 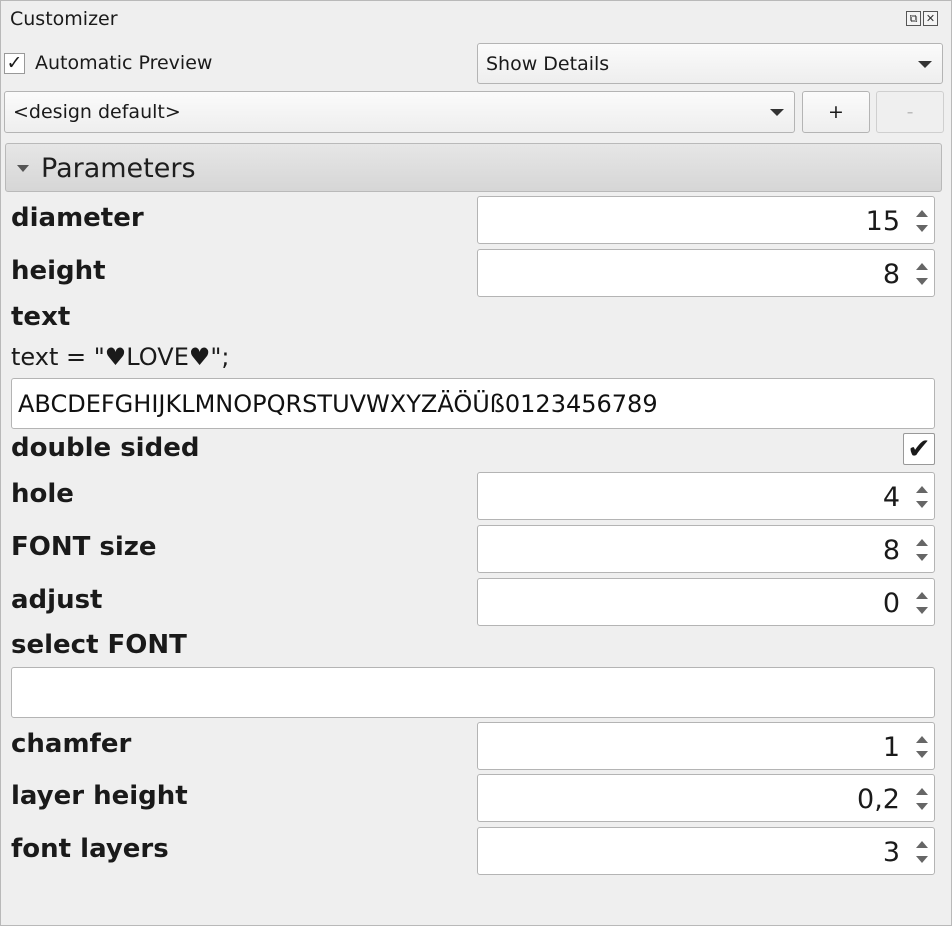 What do you see at coordinates (891, 852) in the screenshot?
I see `font-layers-value: 3` at bounding box center [891, 852].